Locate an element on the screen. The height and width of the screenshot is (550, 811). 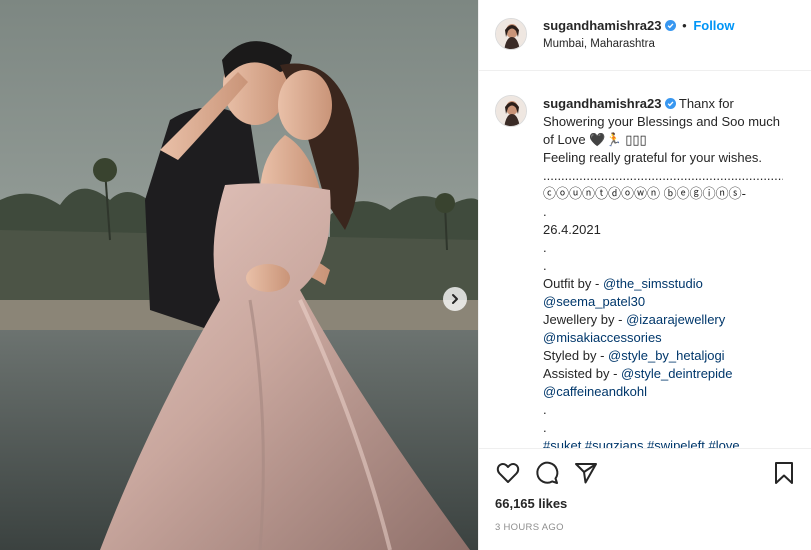
send-icon is located at coordinates (586, 473).